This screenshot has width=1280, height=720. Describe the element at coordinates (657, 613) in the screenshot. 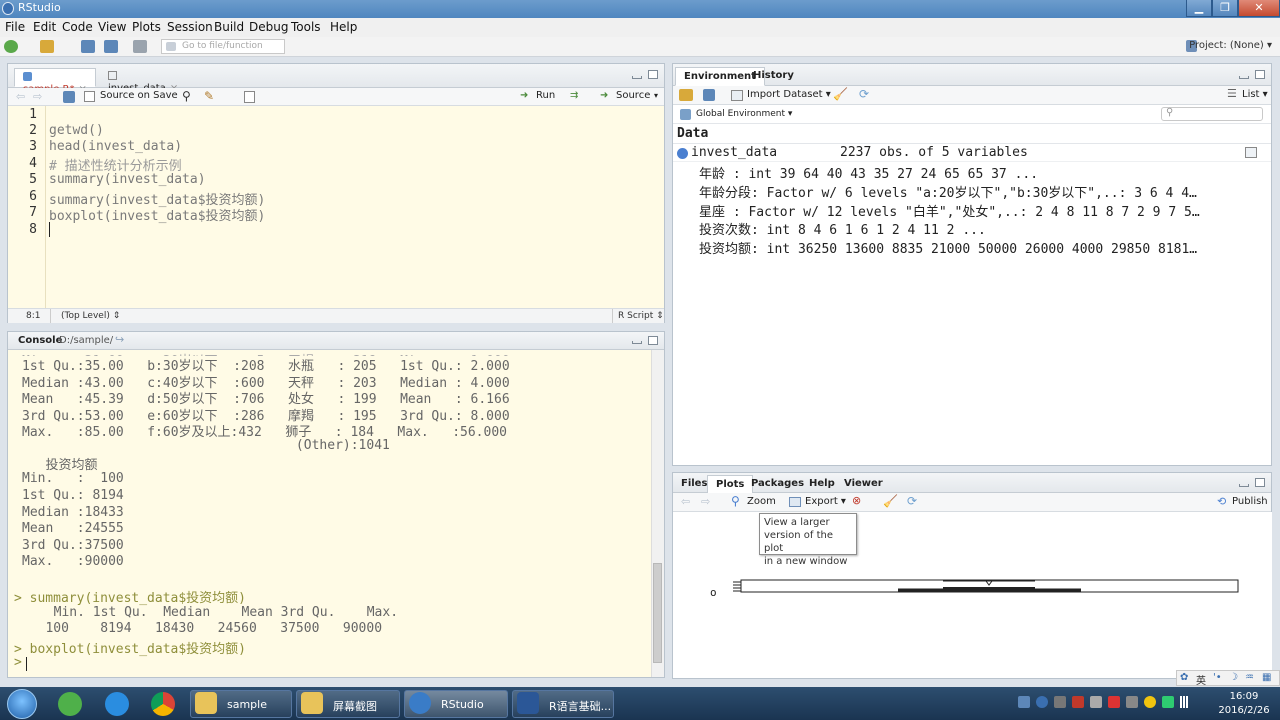

I see `console-scroll-thumb` at that location.